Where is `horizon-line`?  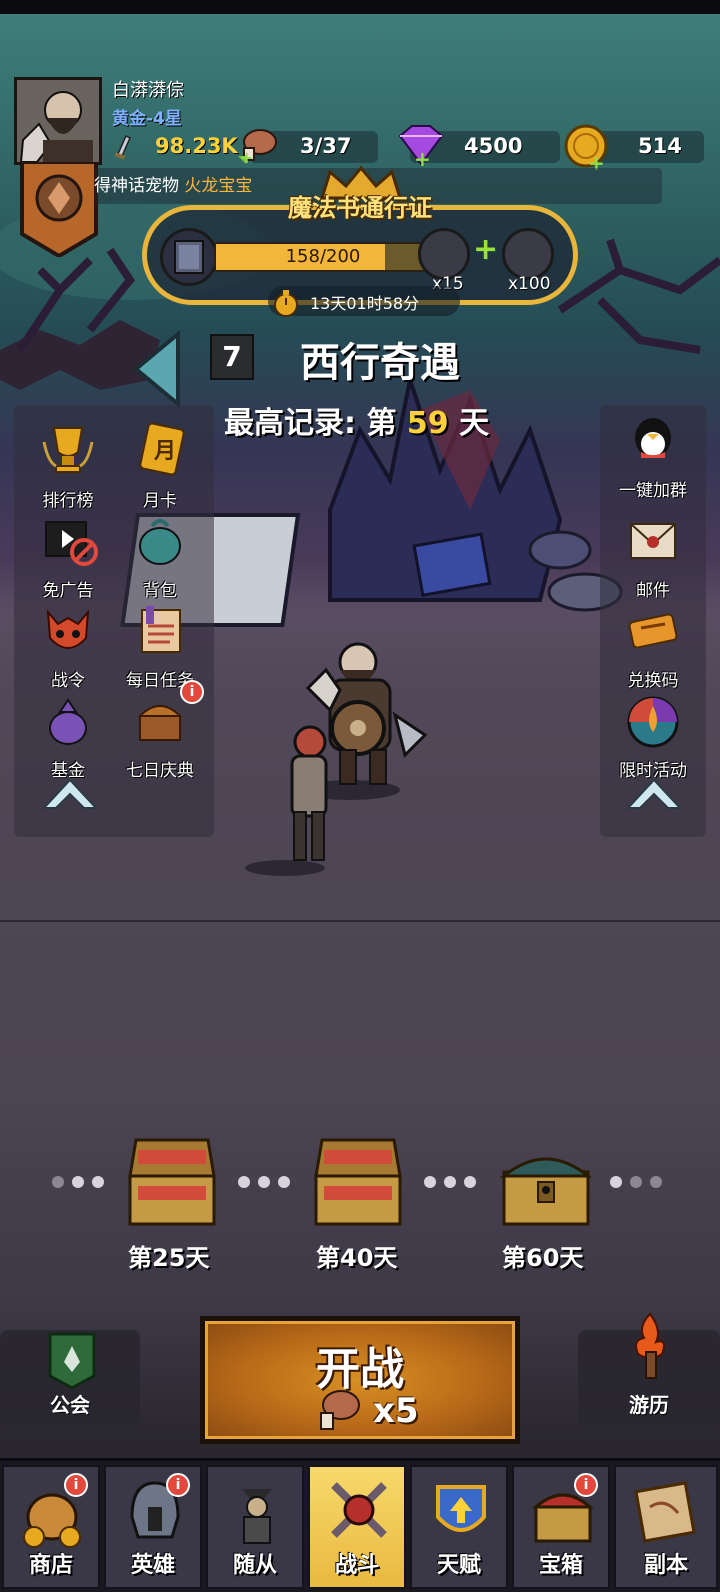
horizon-line is located at coordinates (360, 921).